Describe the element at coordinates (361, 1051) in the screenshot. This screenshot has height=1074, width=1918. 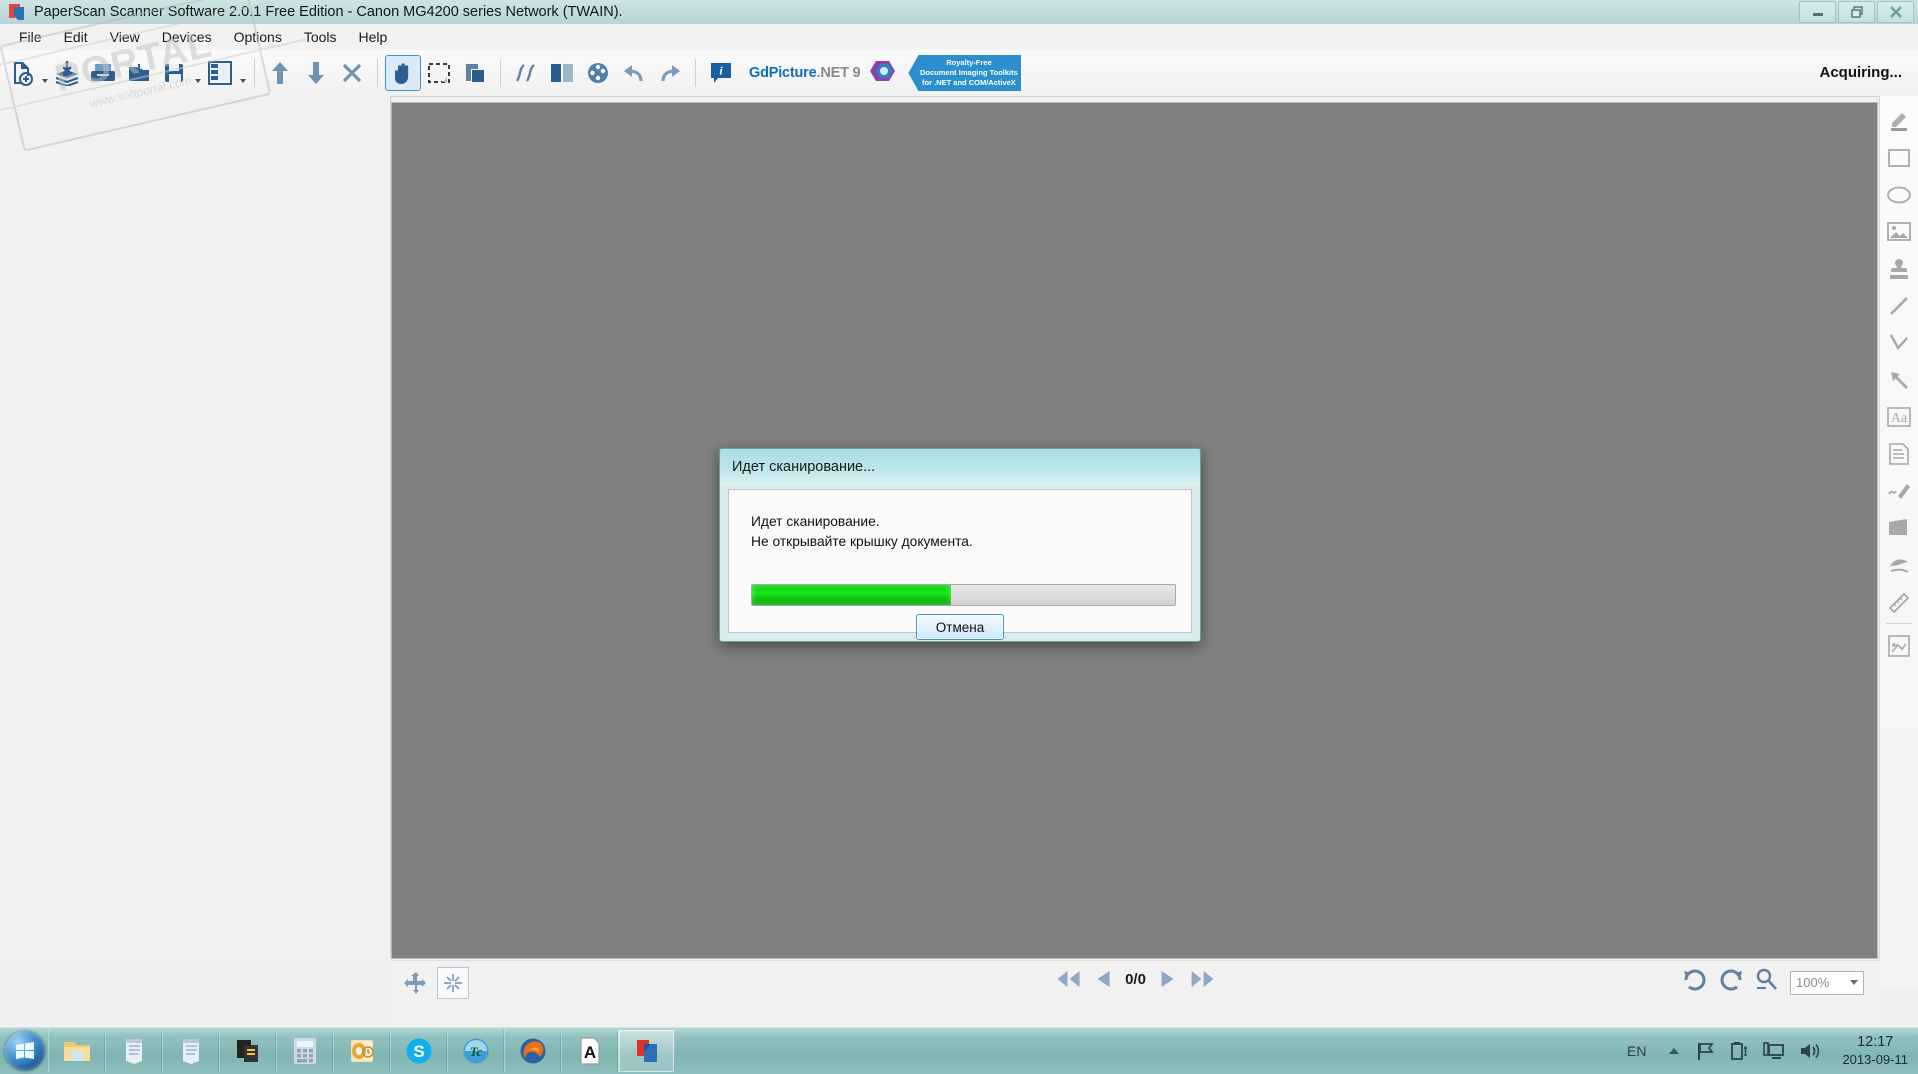
I see `taskbar-item-outlook` at that location.